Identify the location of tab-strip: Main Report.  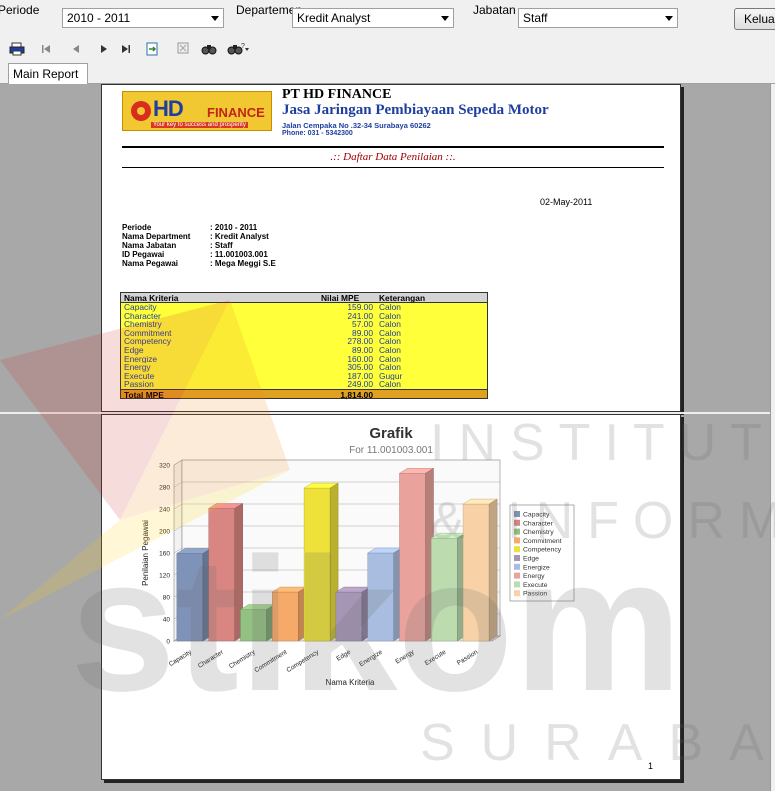
(387, 73).